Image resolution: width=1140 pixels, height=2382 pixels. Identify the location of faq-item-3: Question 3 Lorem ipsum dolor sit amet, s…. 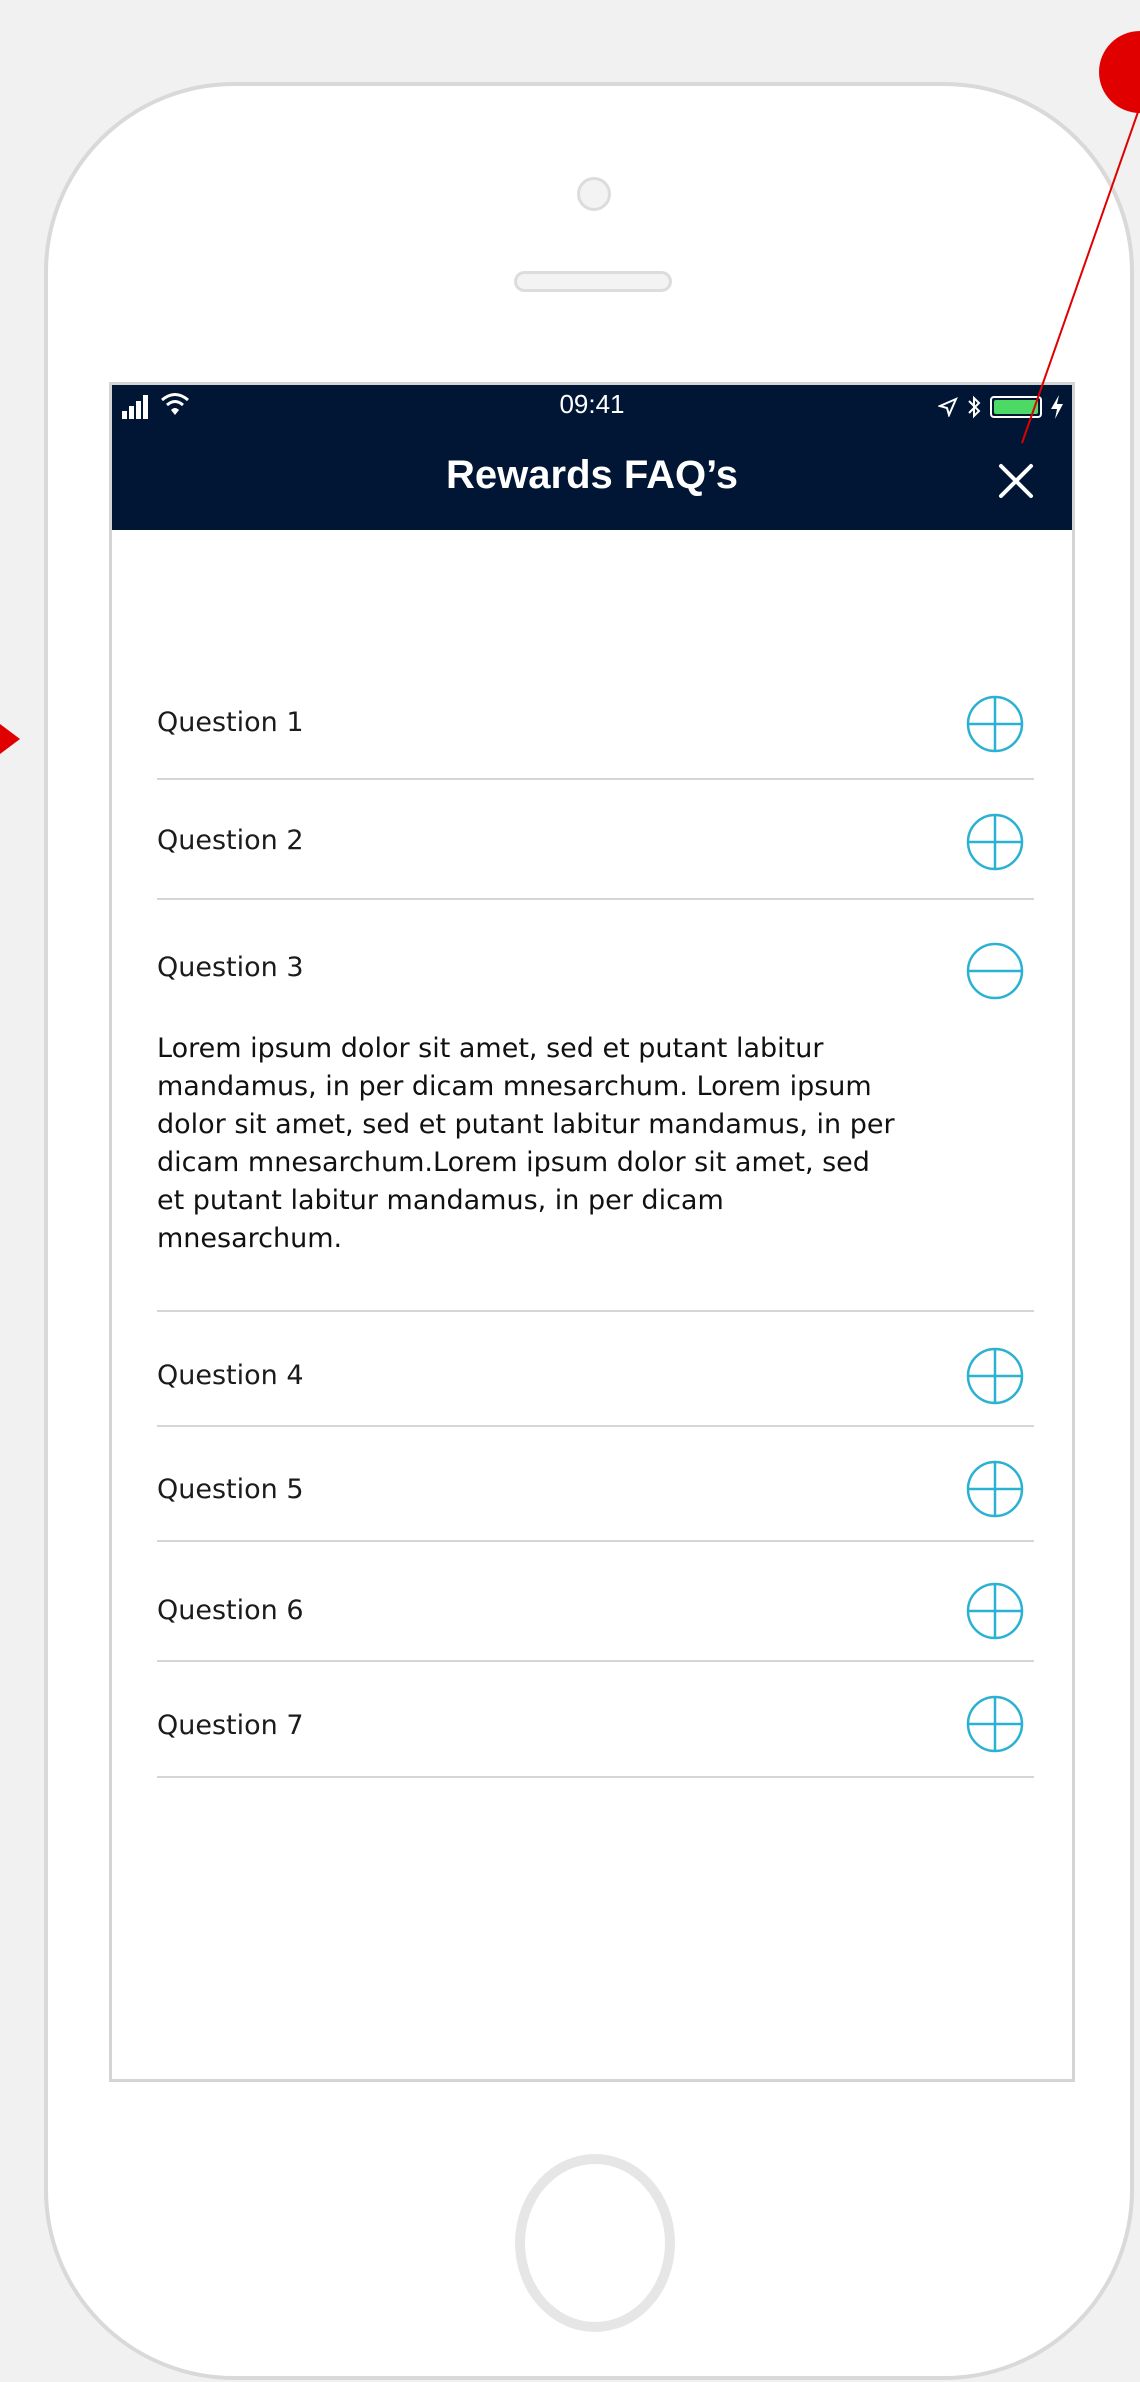
(595, 1106).